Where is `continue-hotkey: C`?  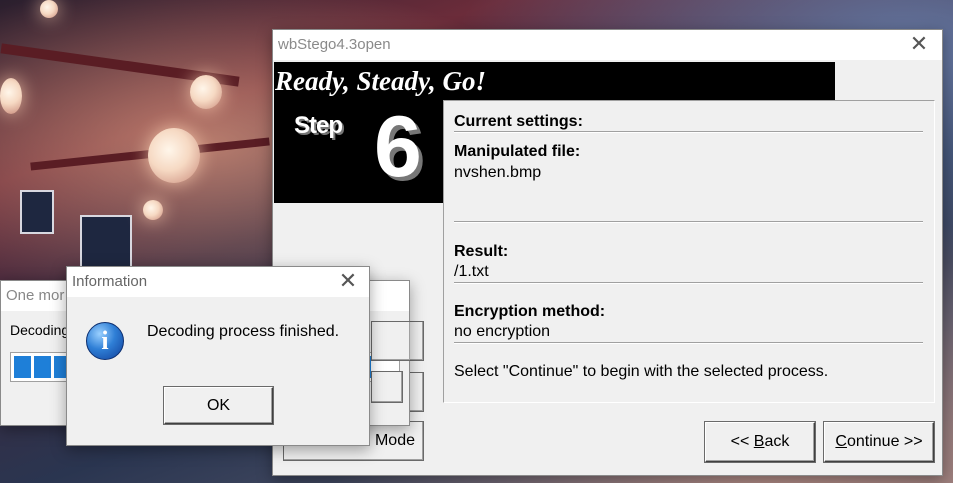 continue-hotkey: C is located at coordinates (841, 441).